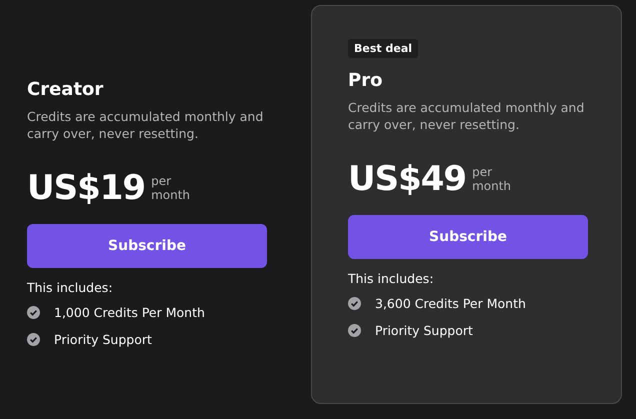 This screenshot has height=419, width=636. I want to click on feature-text: 3,600 Credits Per Month, so click(450, 303).